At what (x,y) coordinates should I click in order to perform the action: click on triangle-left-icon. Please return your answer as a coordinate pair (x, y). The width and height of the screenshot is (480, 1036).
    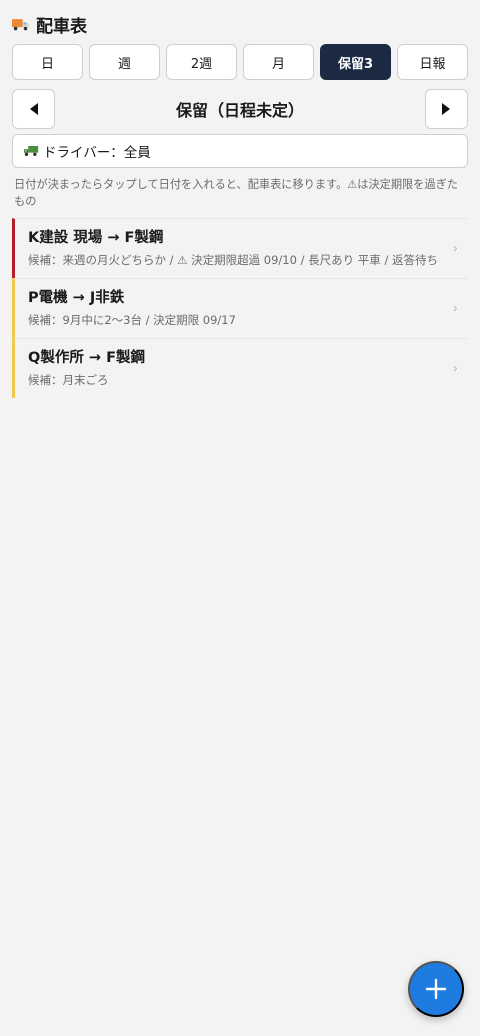
    Looking at the image, I should click on (33, 109).